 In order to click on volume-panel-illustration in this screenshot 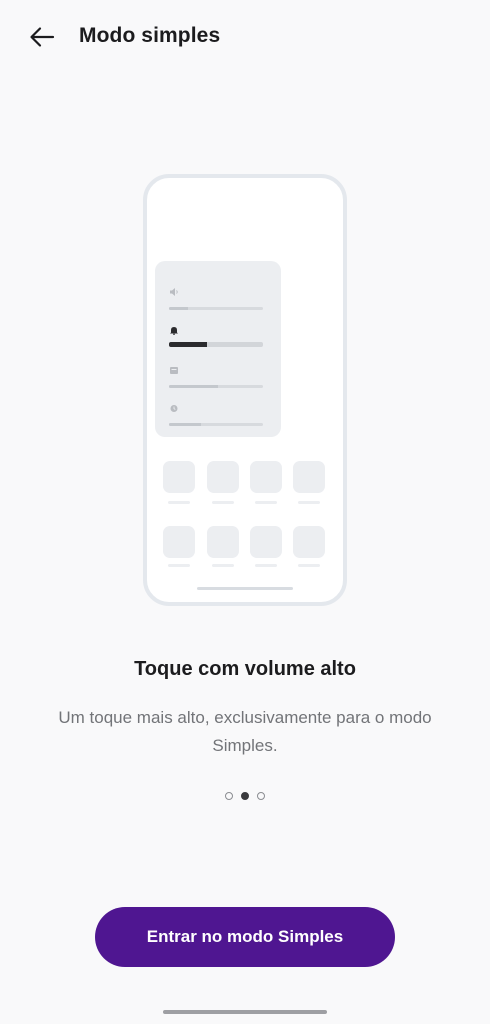, I will do `click(218, 349)`.